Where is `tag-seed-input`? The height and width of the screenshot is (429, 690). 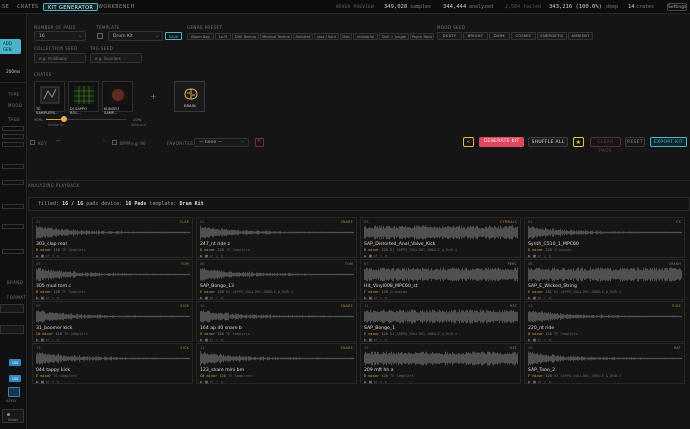
tag-seed-input is located at coordinates (116, 58).